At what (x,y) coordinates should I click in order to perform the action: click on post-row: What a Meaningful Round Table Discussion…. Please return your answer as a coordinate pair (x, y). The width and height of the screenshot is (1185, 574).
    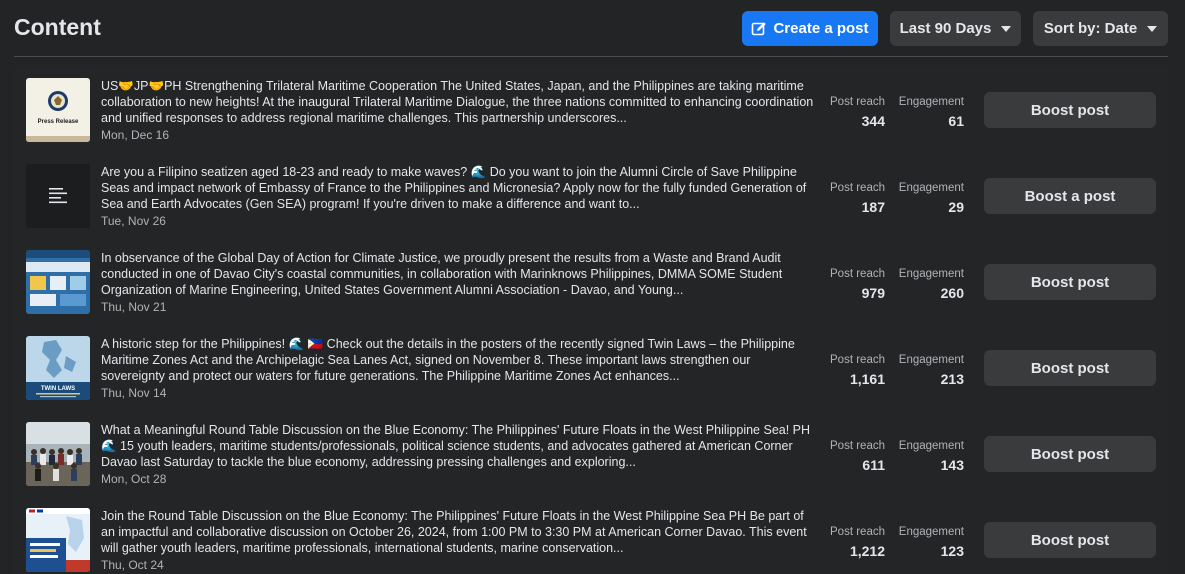
    Looking at the image, I should click on (591, 454).